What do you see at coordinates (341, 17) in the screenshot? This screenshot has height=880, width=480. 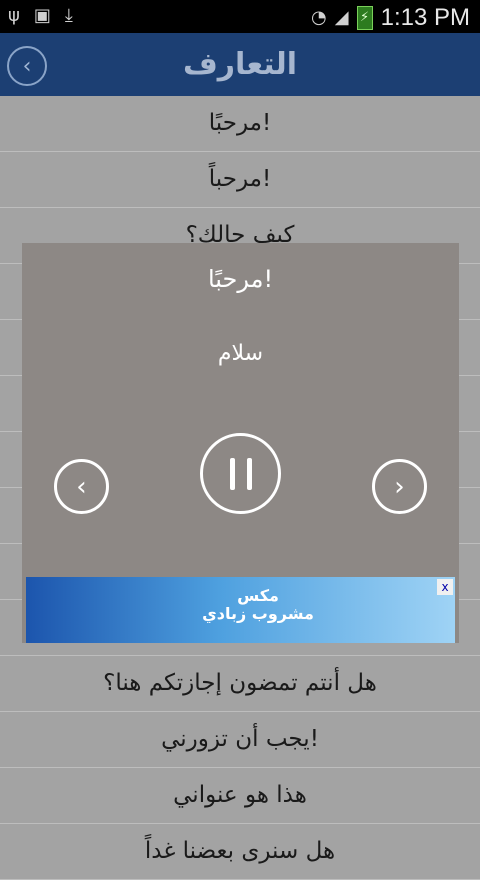 I see `signal-icon: ◢` at bounding box center [341, 17].